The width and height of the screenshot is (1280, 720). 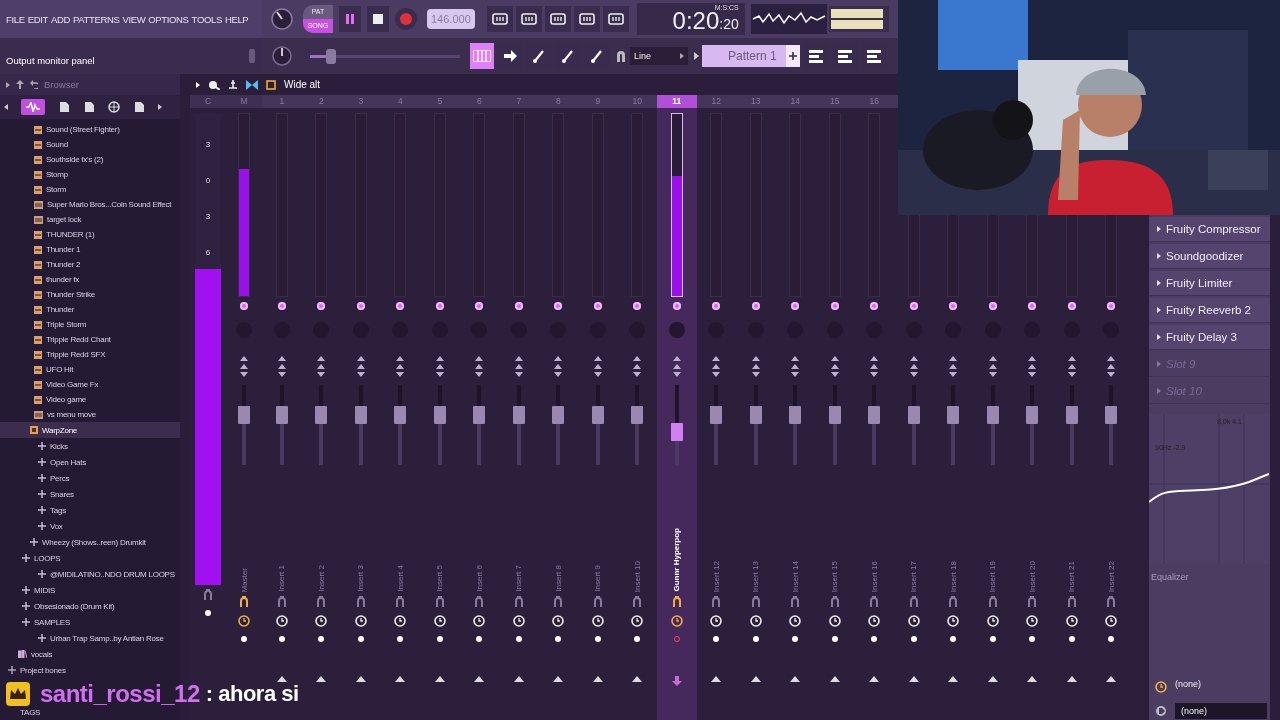 What do you see at coordinates (90, 430) in the screenshot?
I see `browser-item: WarpZone` at bounding box center [90, 430].